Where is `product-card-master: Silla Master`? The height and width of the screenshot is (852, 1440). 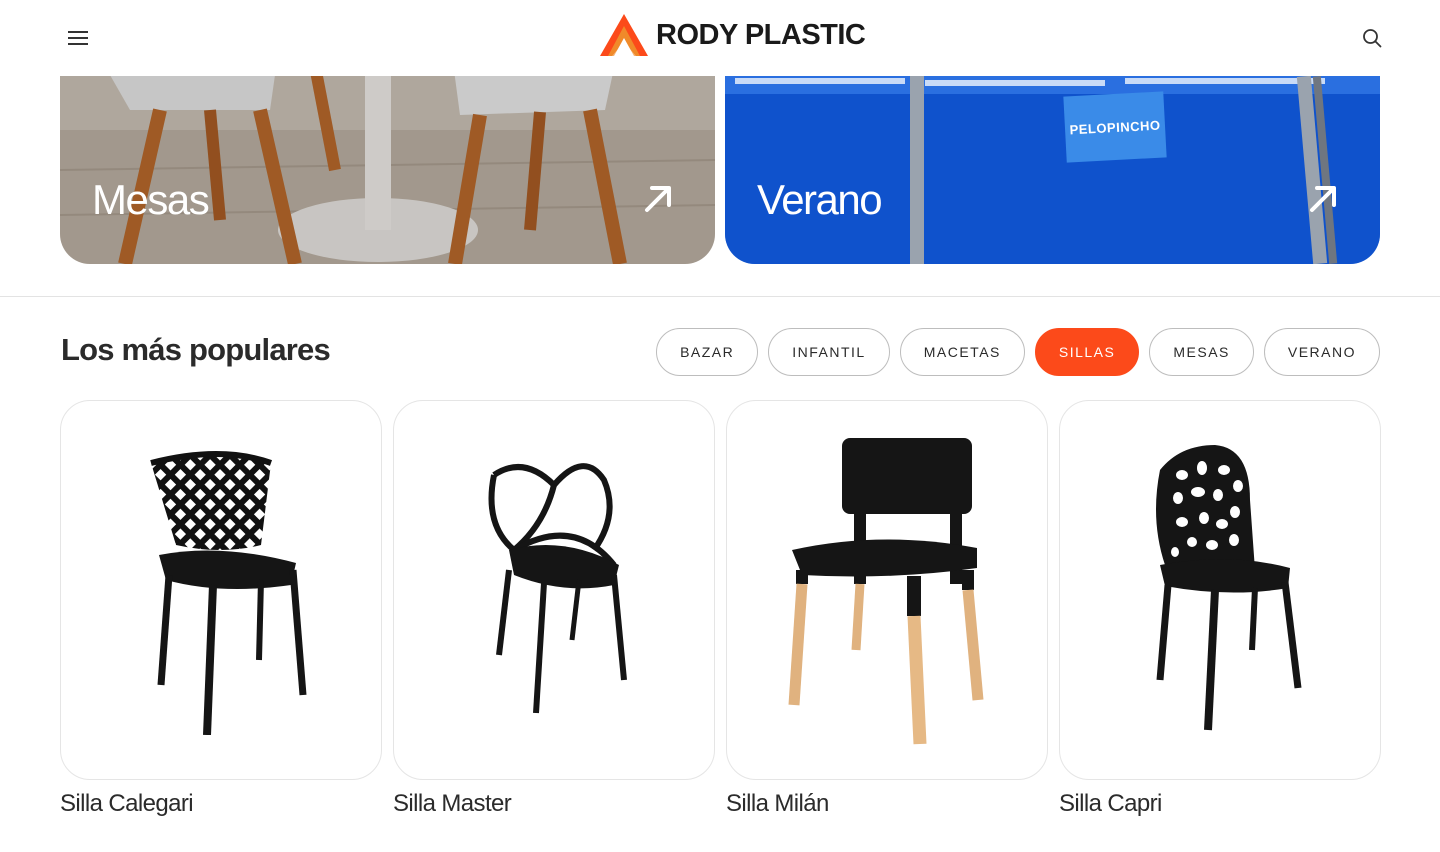
product-card-master: Silla Master is located at coordinates (554, 609).